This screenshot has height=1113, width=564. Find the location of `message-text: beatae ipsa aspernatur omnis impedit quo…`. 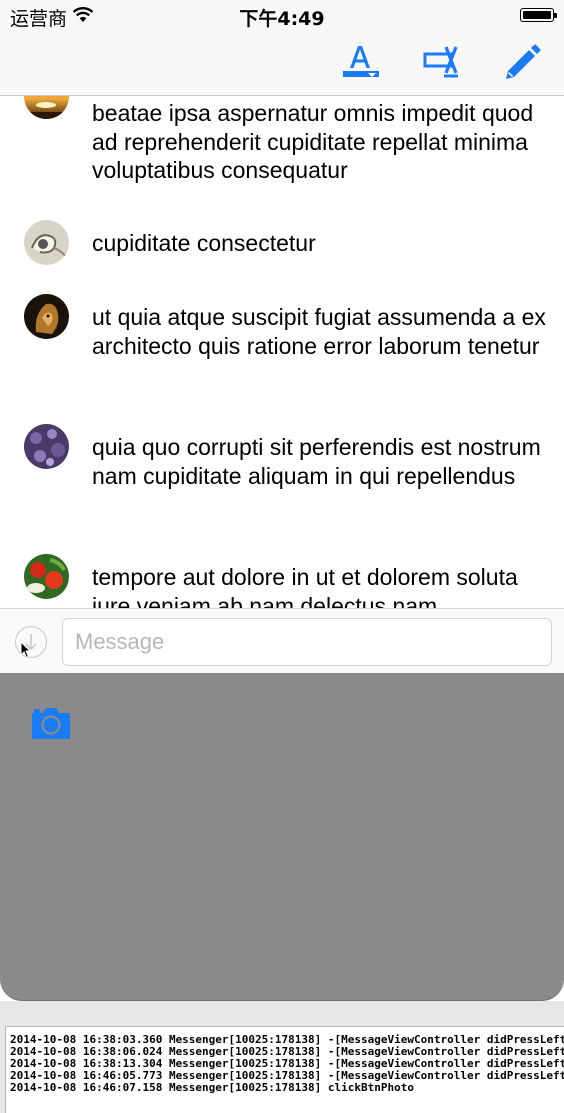

message-text: beatae ipsa aspernatur omnis impedit quo… is located at coordinates (313, 141).